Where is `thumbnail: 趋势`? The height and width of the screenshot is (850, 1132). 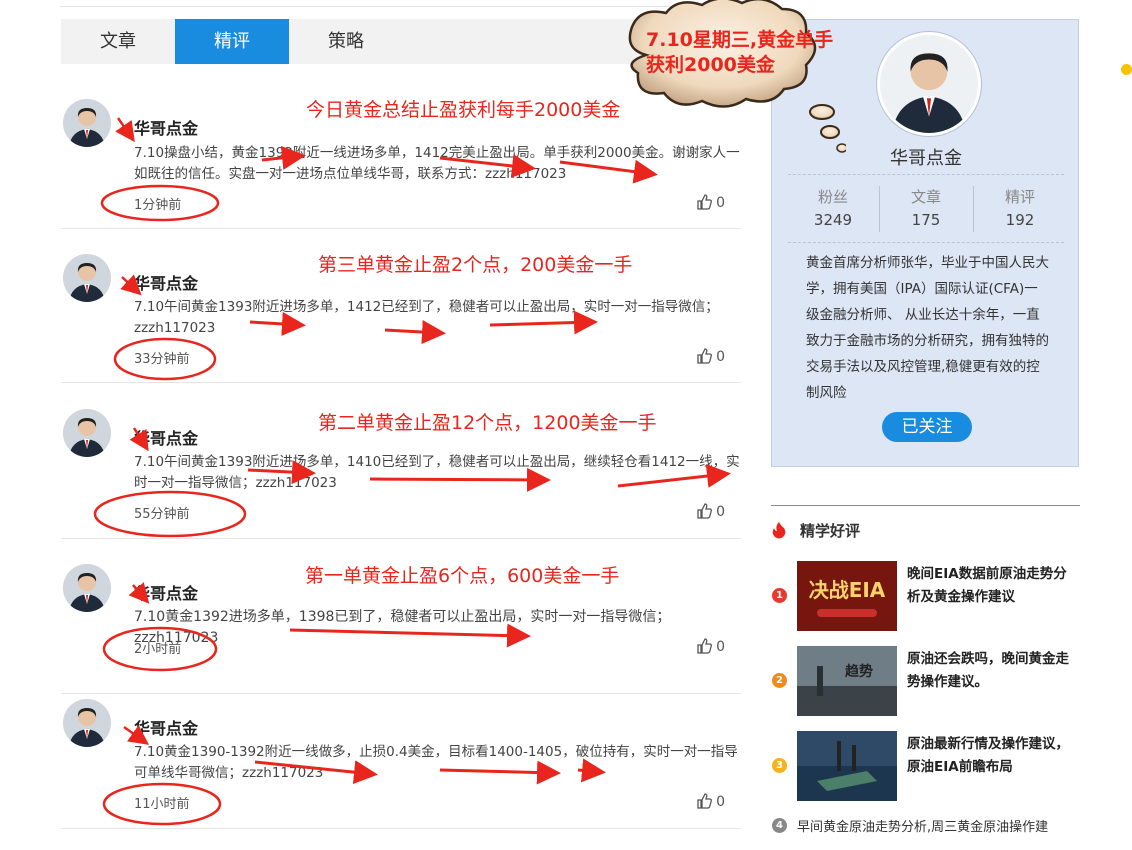 thumbnail: 趋势 is located at coordinates (847, 681).